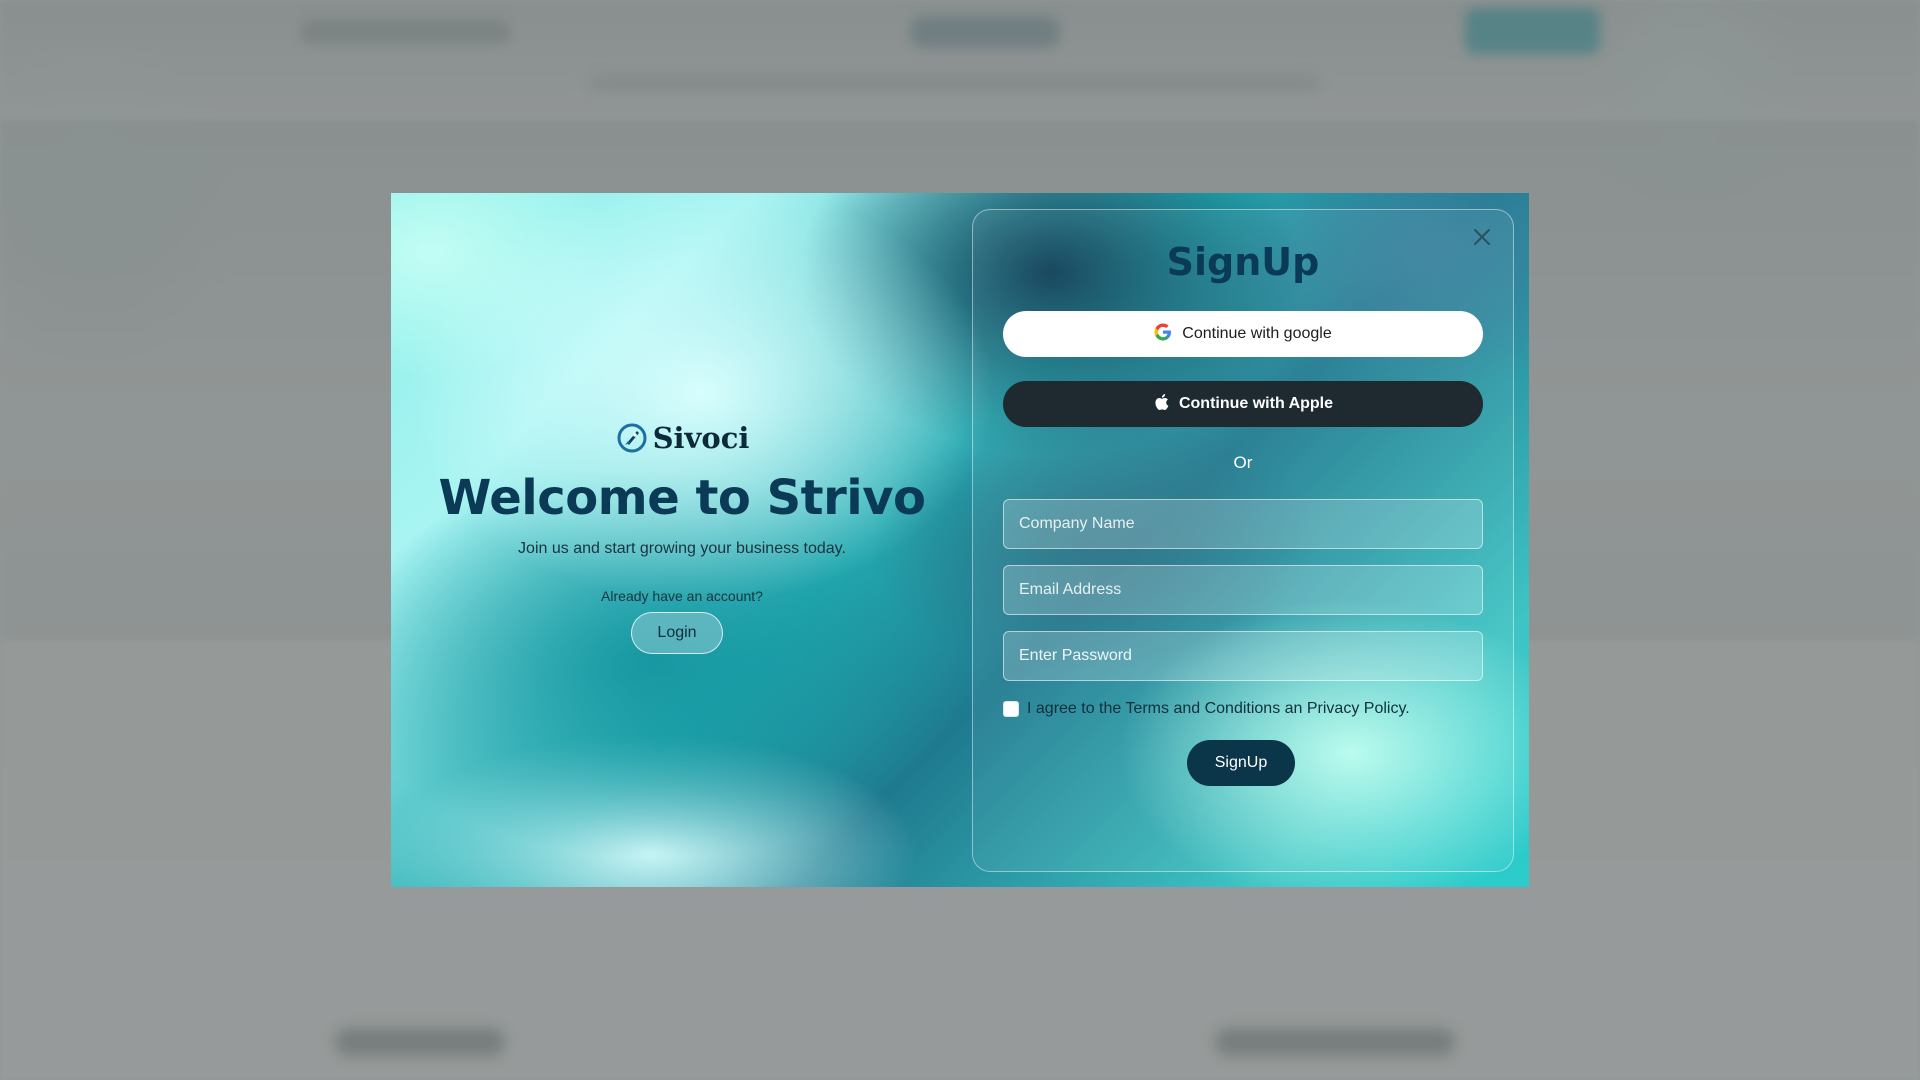 Image resolution: width=1920 pixels, height=1080 pixels. Describe the element at coordinates (1243, 462) in the screenshot. I see `or-divider: Or` at that location.